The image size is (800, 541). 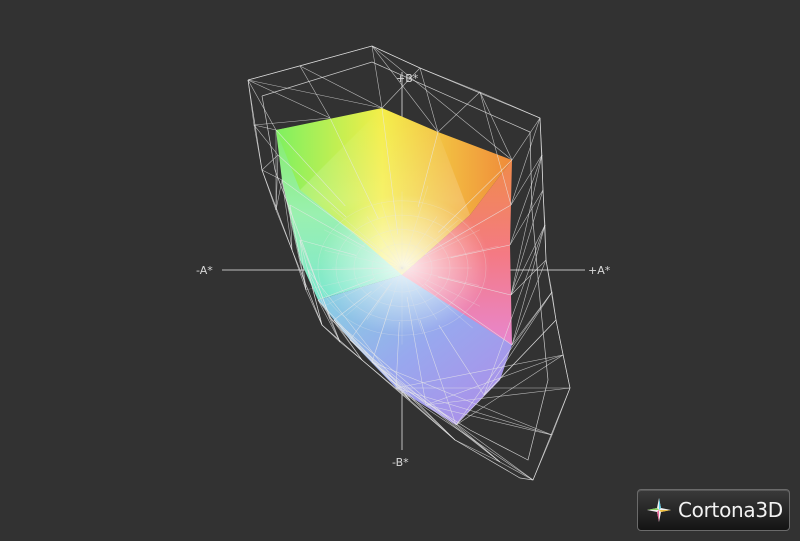 What do you see at coordinates (400, 462) in the screenshot?
I see `axis-label-minus-b: -B*` at bounding box center [400, 462].